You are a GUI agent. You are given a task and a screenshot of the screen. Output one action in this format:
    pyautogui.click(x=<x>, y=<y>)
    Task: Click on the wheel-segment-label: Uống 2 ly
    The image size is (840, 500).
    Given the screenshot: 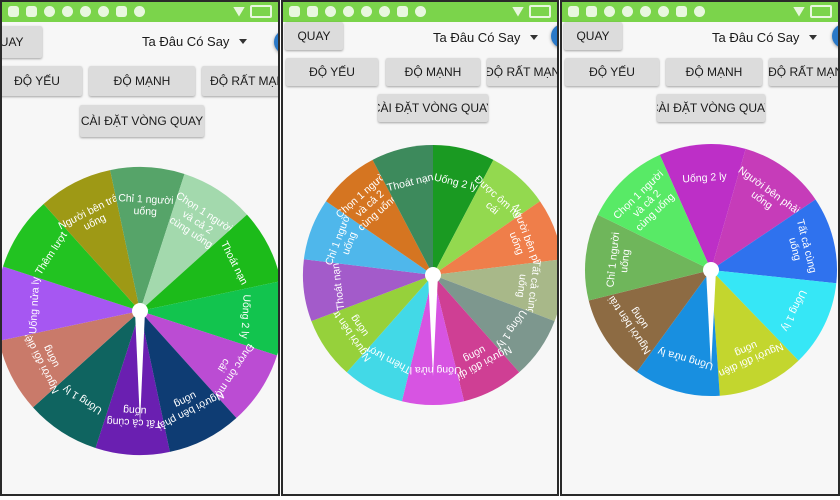 What is the action you would take?
    pyautogui.click(x=245, y=317)
    